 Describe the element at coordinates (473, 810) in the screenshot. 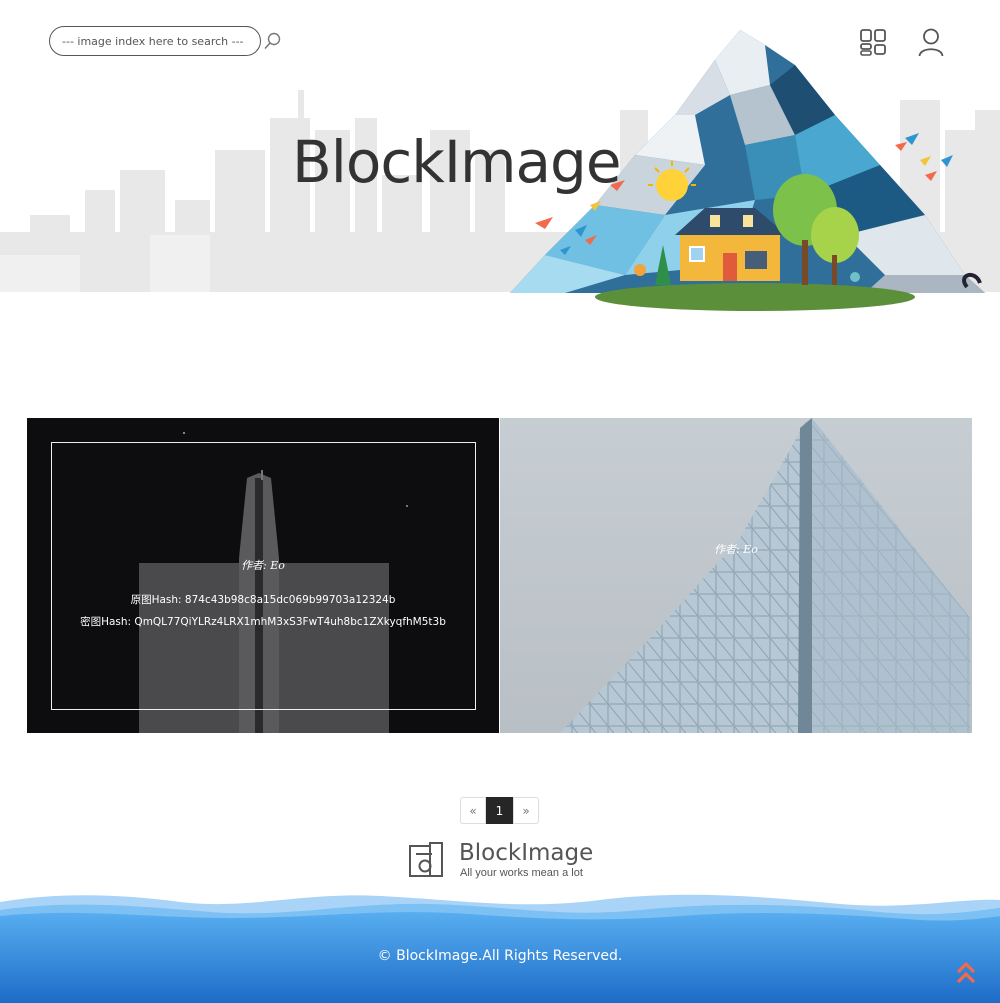

I see `pagination-prev: «` at that location.